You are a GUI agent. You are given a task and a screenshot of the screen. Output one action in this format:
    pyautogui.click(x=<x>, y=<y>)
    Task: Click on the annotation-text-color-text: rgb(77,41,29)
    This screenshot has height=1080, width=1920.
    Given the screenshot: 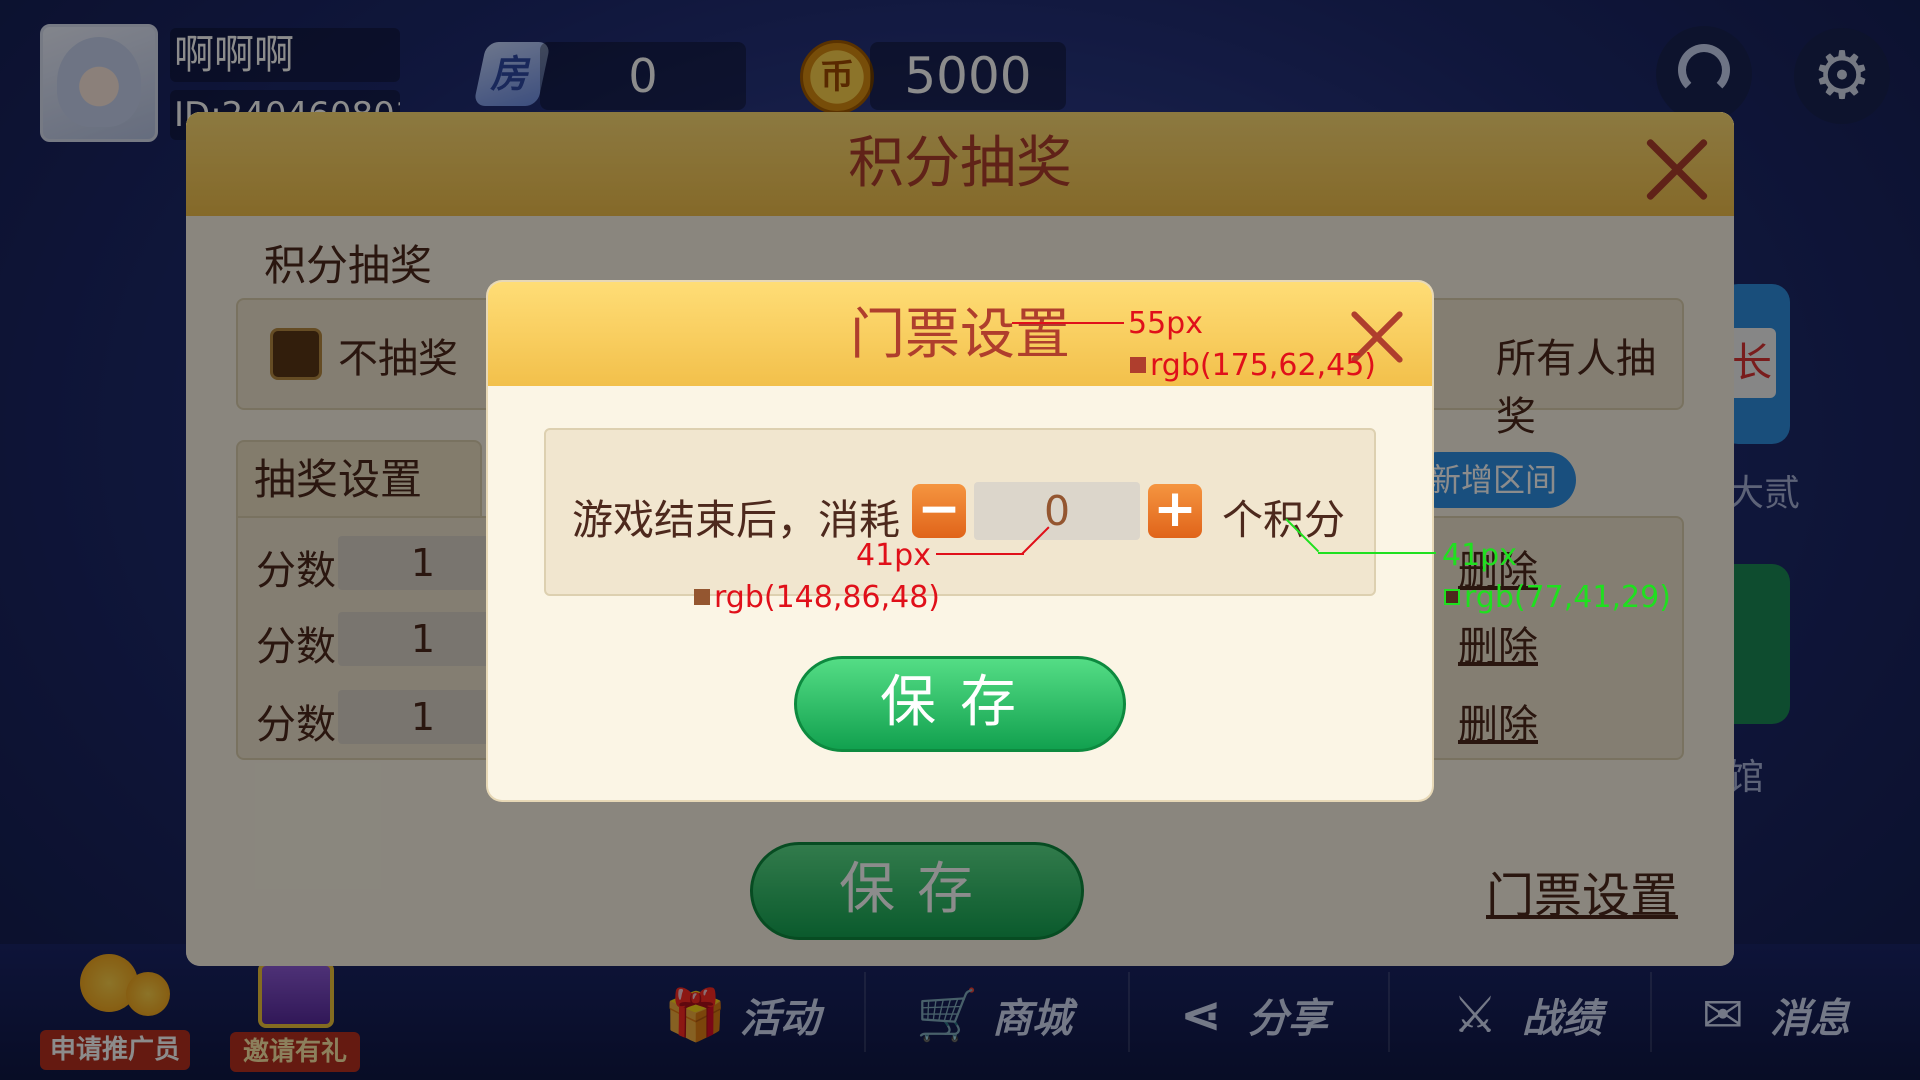 What is the action you would take?
    pyautogui.click(x=1567, y=597)
    